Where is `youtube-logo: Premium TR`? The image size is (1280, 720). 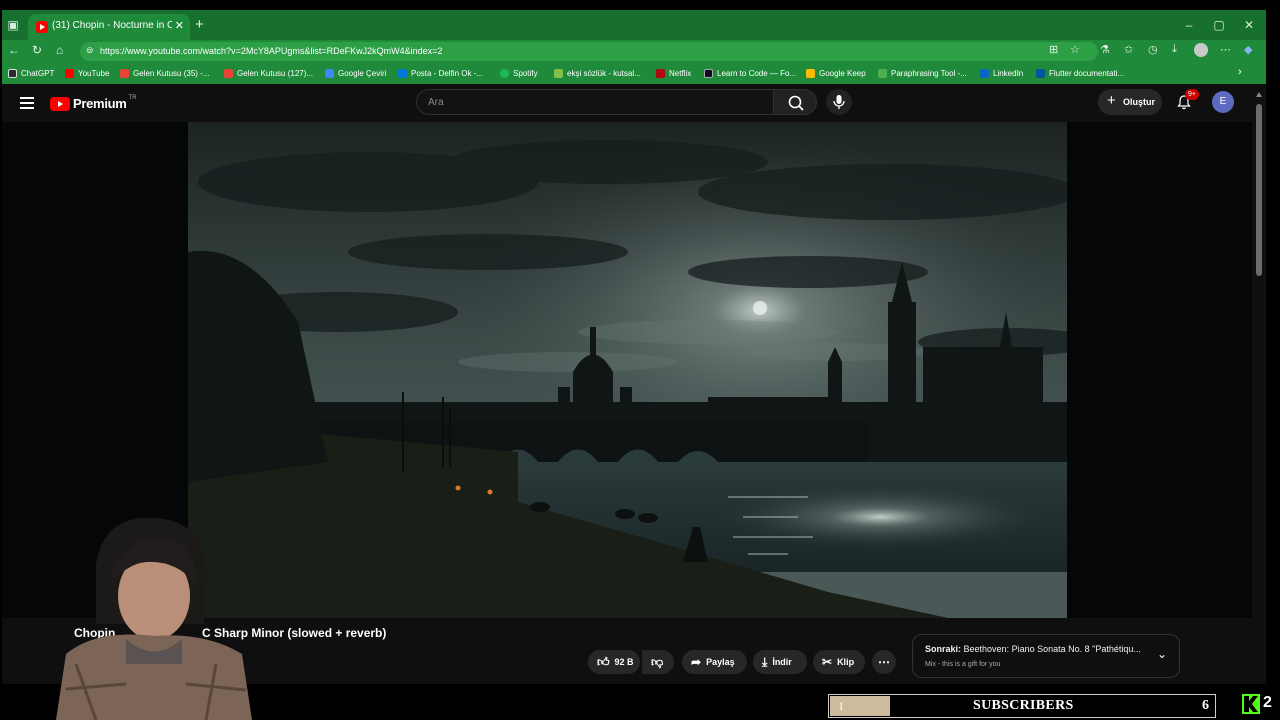
youtube-logo: Premium TR is located at coordinates (93, 102).